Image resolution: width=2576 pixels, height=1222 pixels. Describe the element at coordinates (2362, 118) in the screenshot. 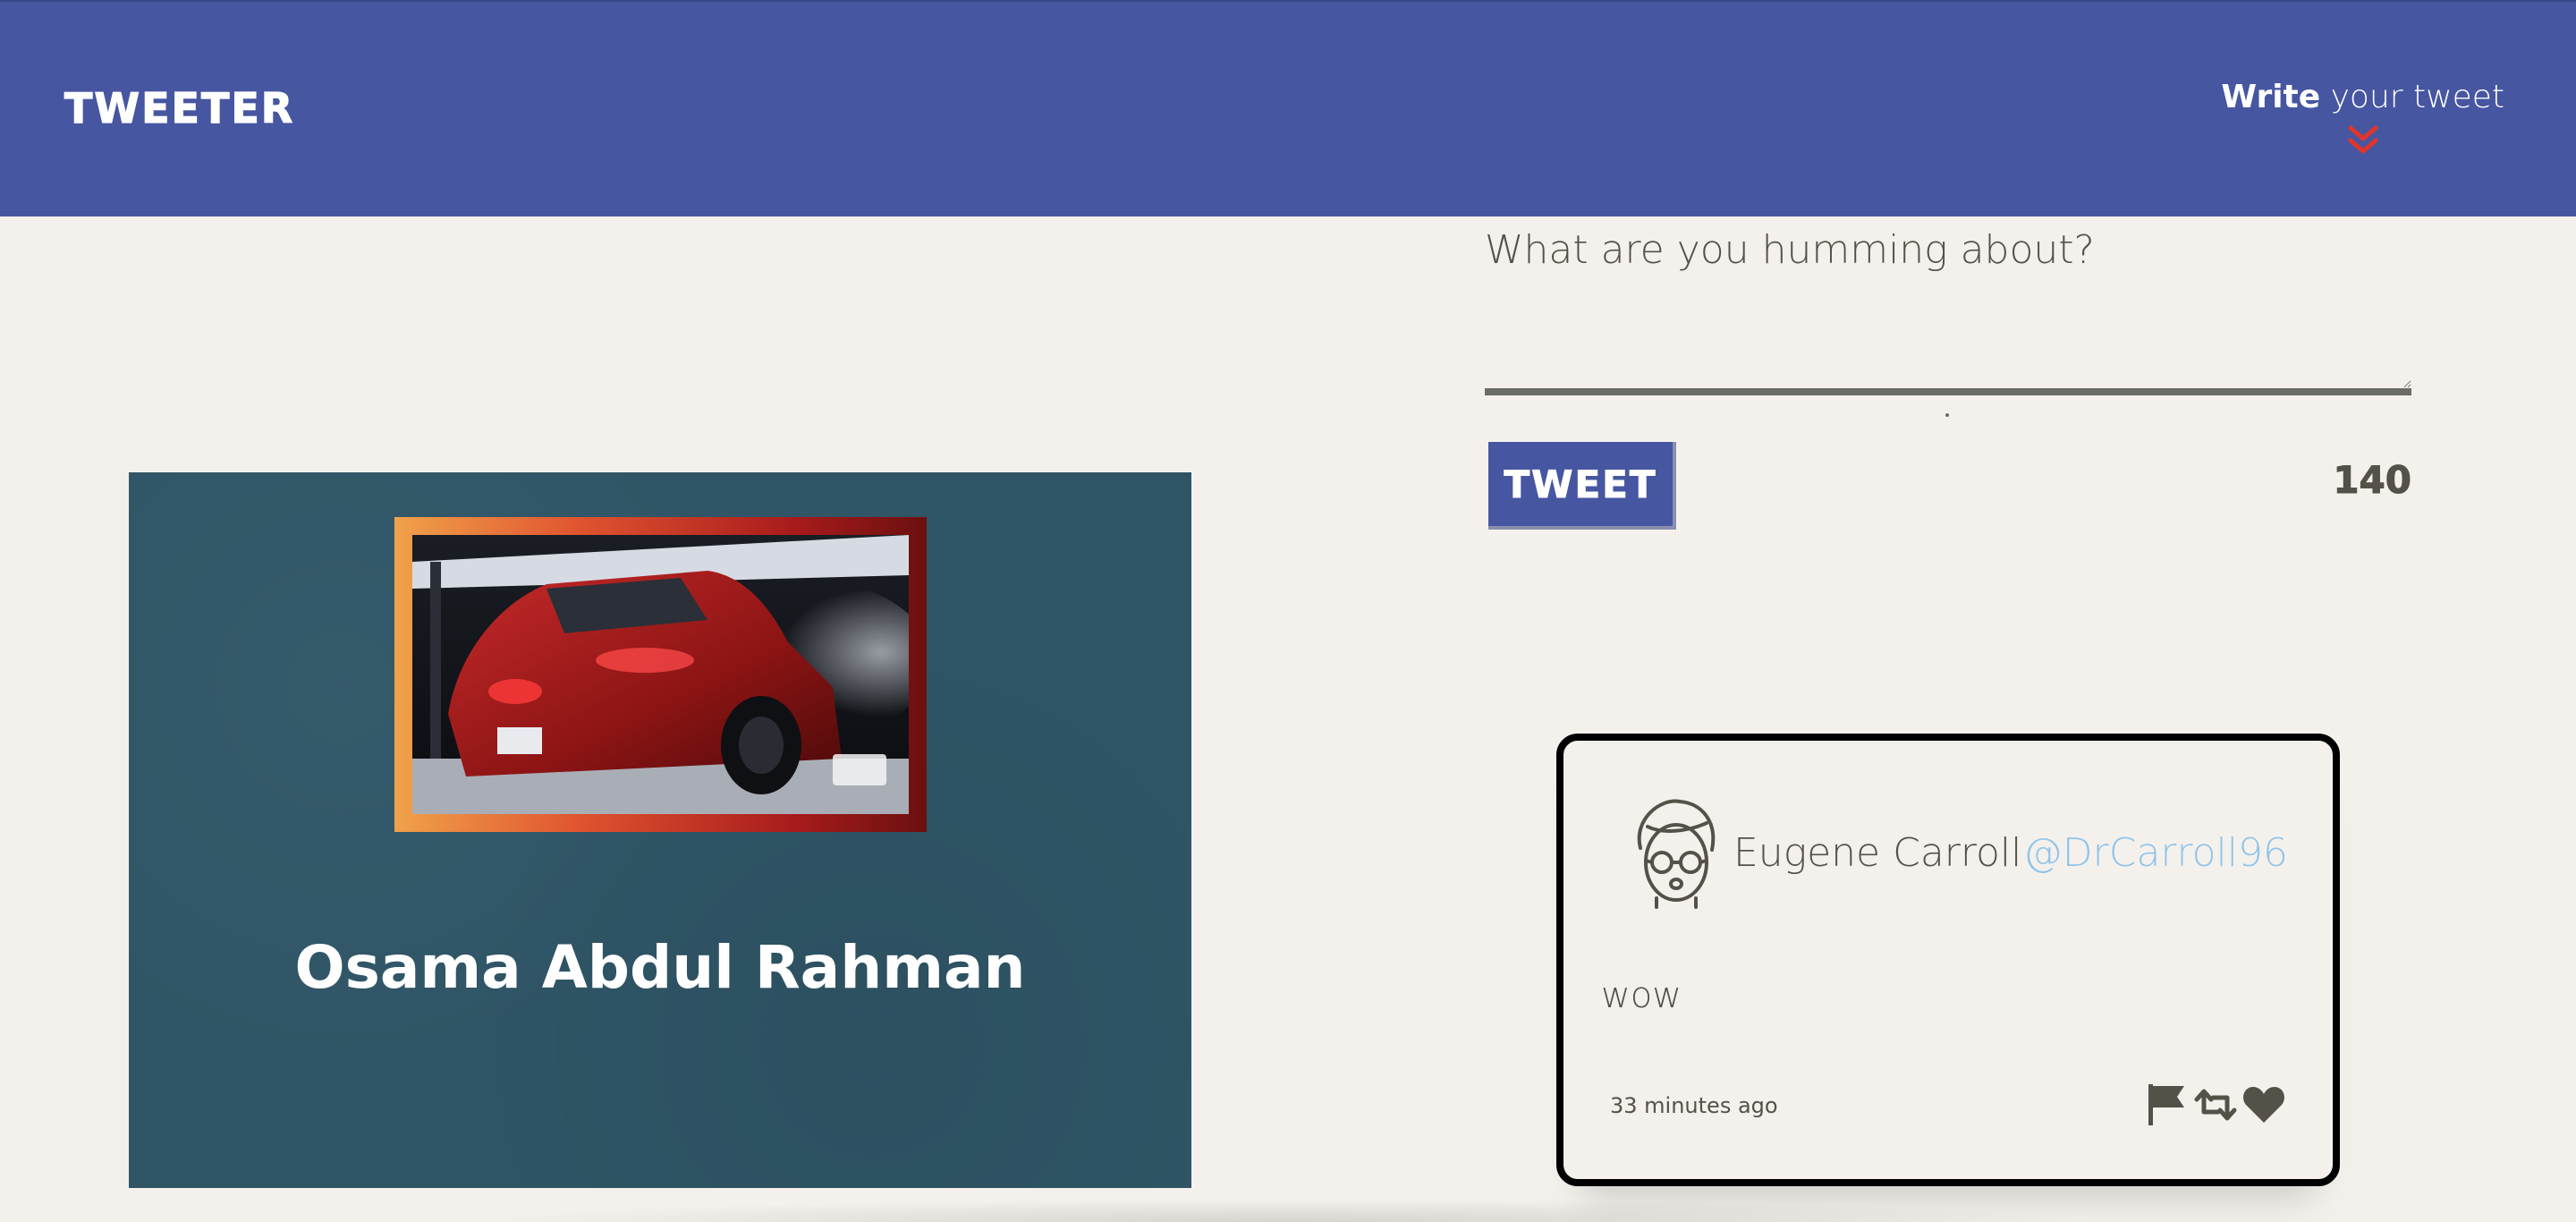

I see `write-tweet-toggle: Write your tweet` at that location.